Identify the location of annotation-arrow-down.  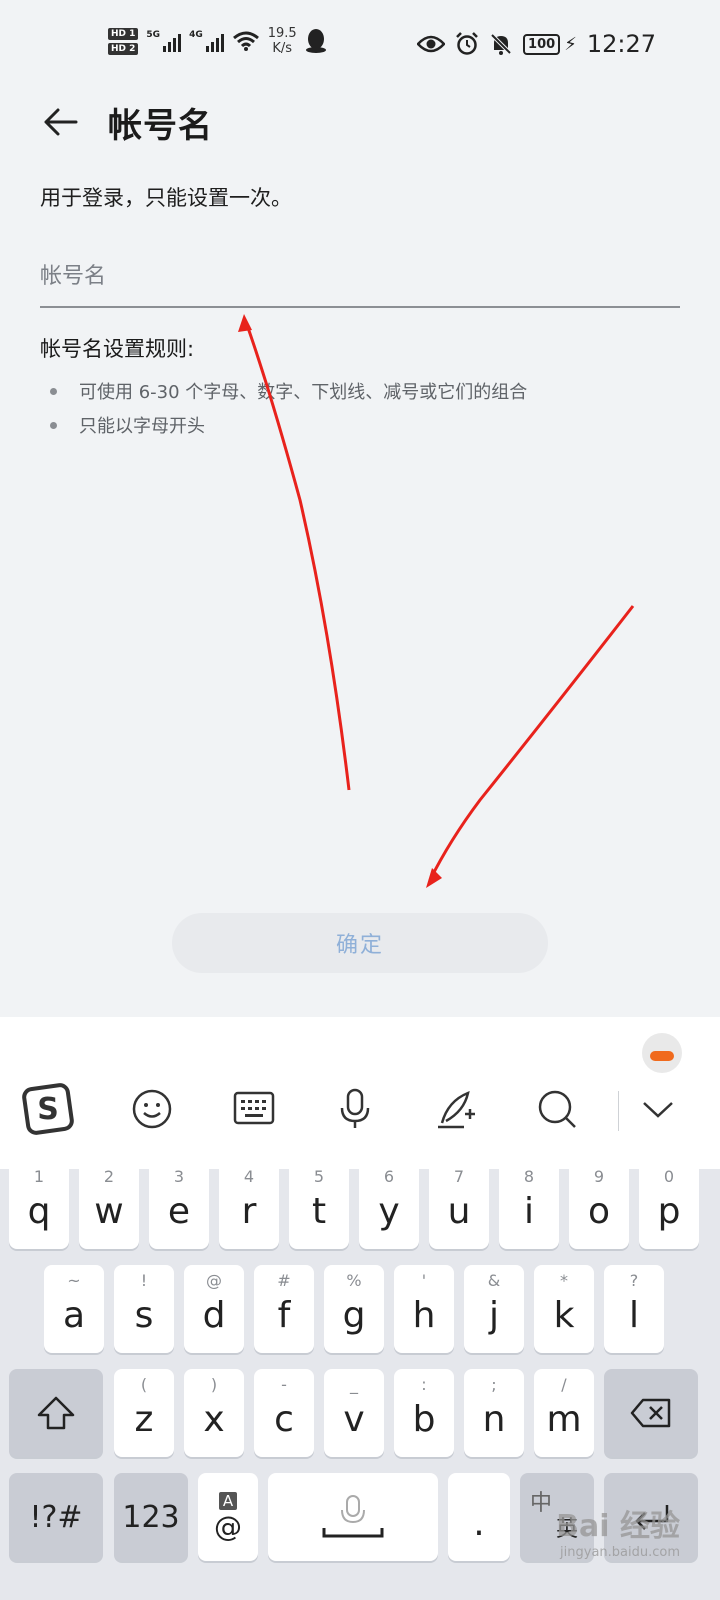
(531, 743).